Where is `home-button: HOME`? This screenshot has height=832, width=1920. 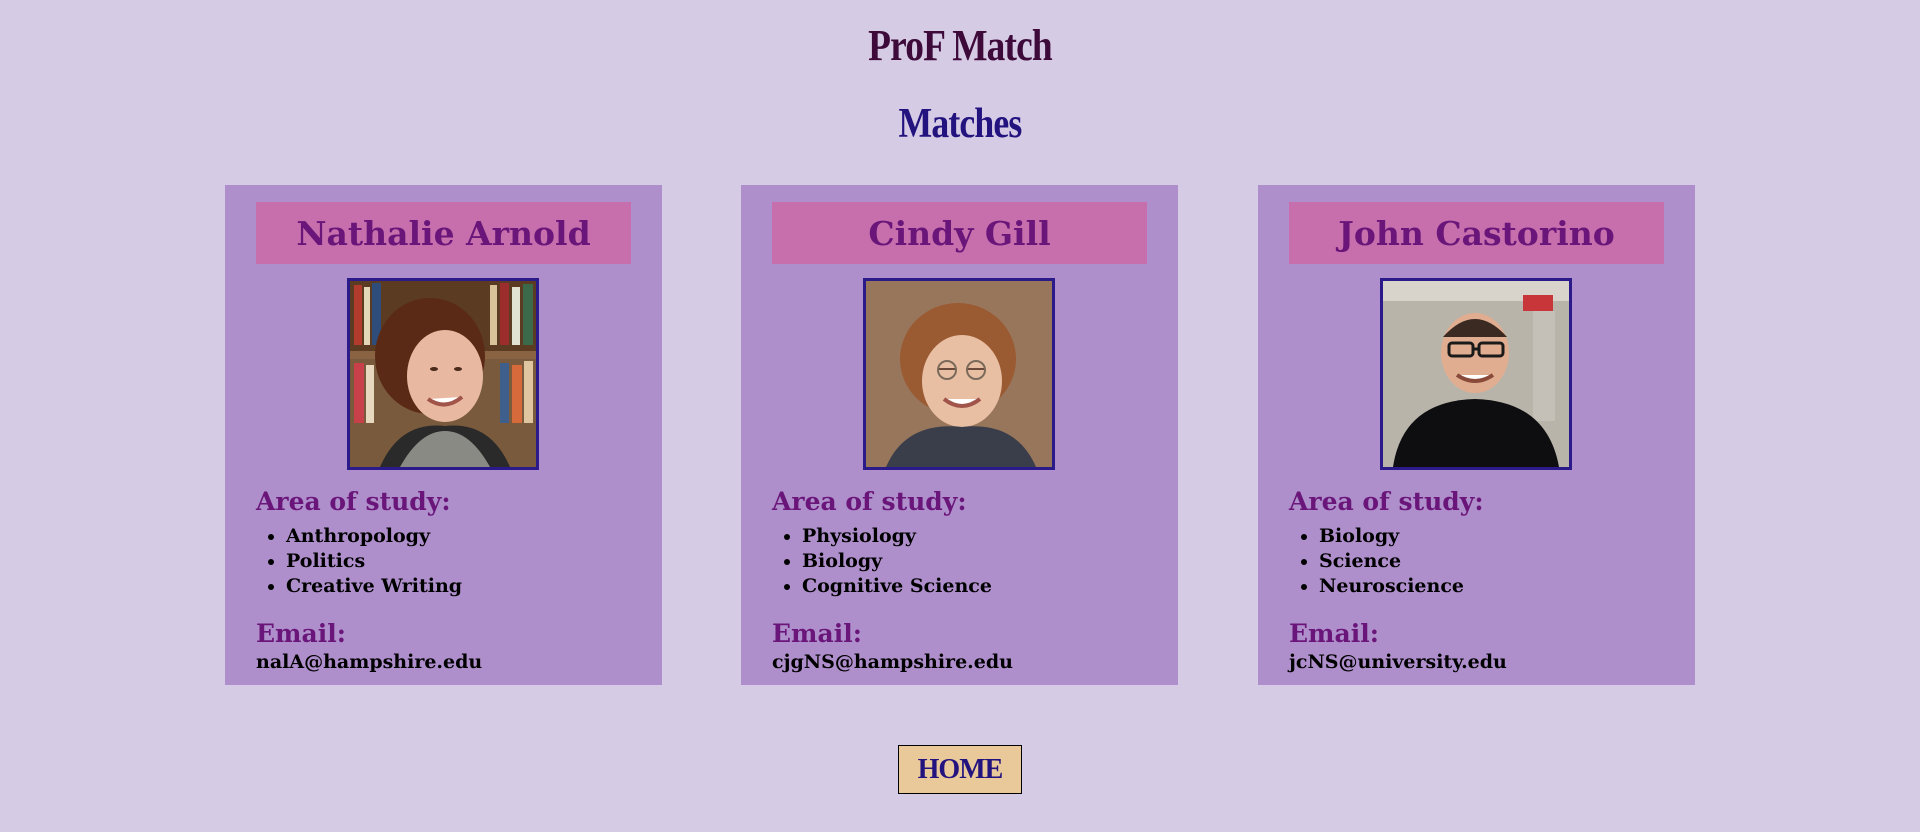 home-button: HOME is located at coordinates (960, 769).